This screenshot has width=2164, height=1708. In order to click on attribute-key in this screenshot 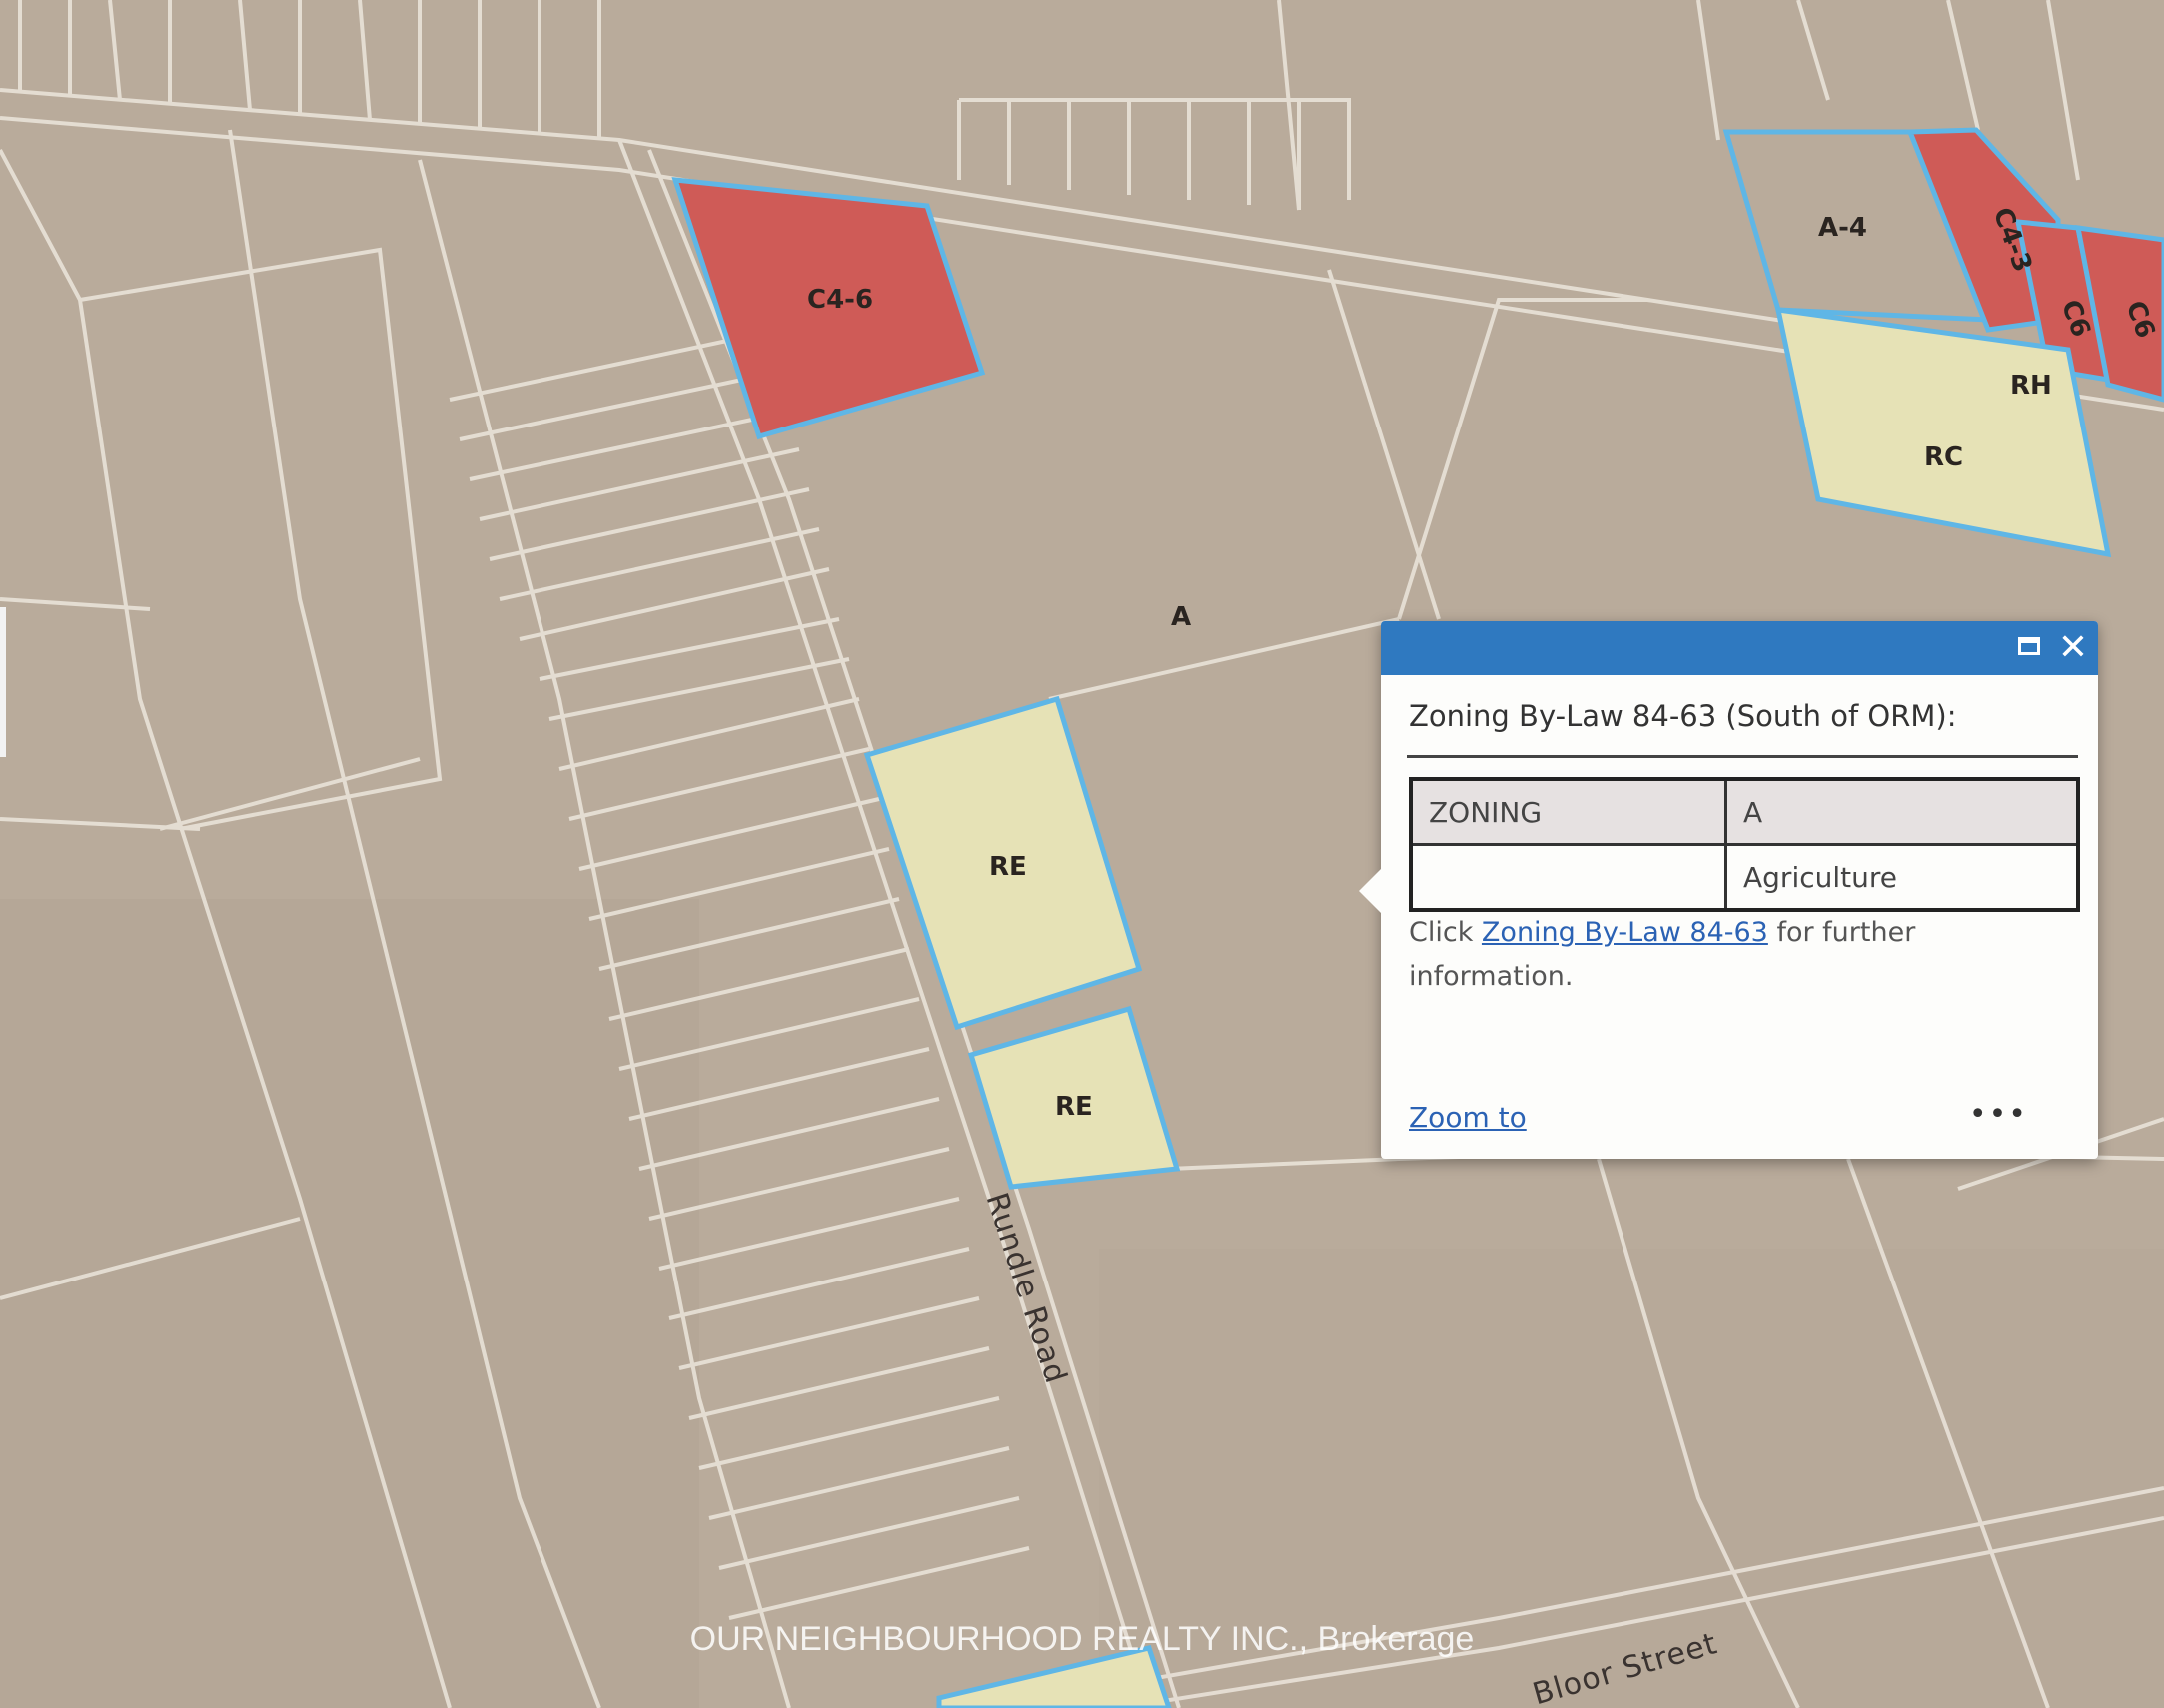, I will do `click(1568, 877)`.